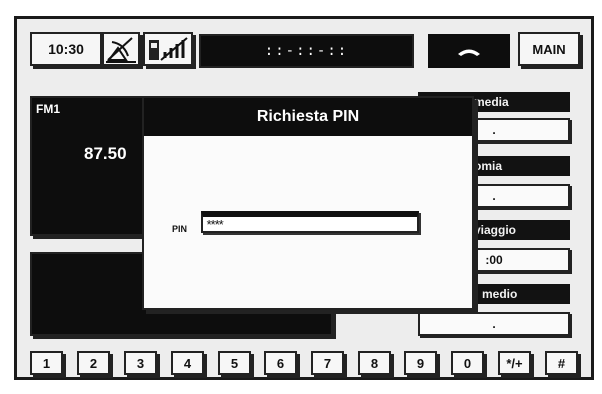 Image resolution: width=602 pixels, height=394 pixels. Describe the element at coordinates (121, 49) in the screenshot. I see `satellite-dish-icon` at that location.